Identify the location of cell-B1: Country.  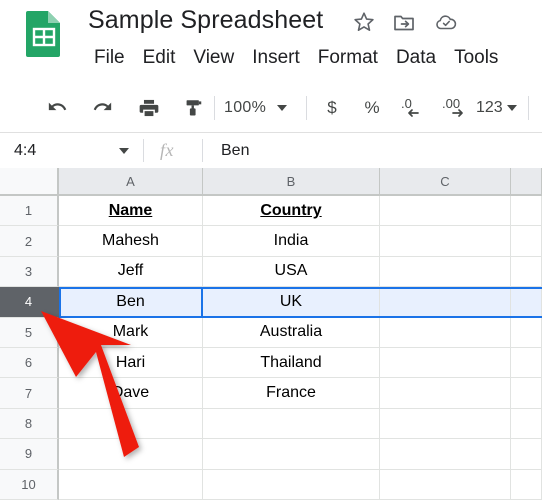
(291, 211).